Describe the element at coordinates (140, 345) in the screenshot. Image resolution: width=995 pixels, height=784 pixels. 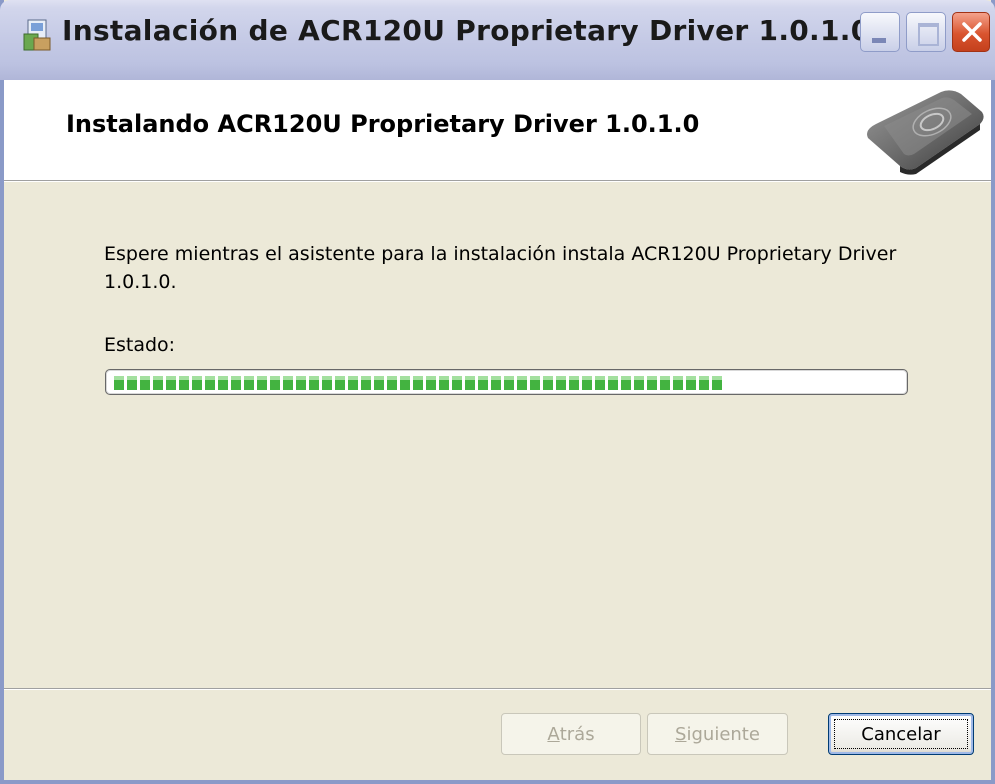
I see `status-label: Estado:` at that location.